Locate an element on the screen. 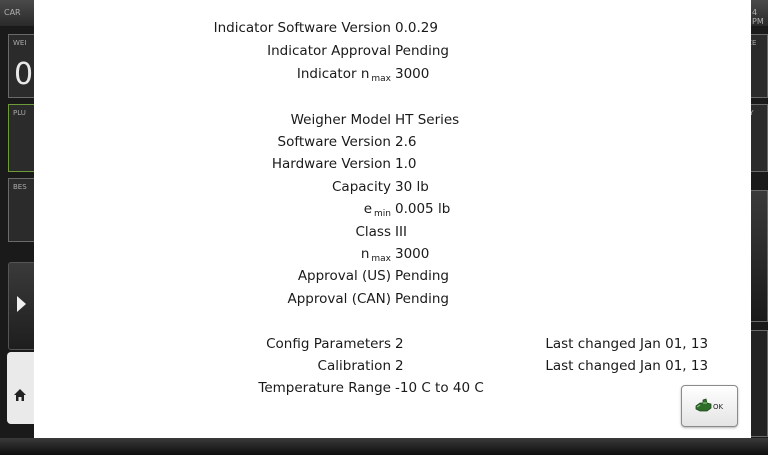 This screenshot has height=455, width=768. info-value: 2.6 is located at coordinates (406, 142).